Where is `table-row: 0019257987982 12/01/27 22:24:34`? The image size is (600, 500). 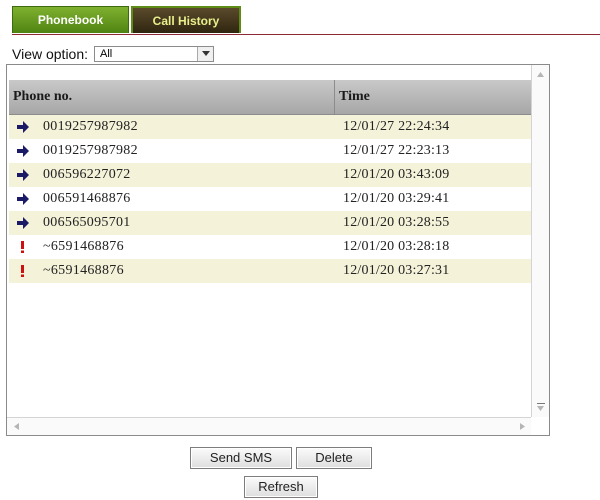
table-row: 0019257987982 12/01/27 22:24:34 is located at coordinates (270, 127).